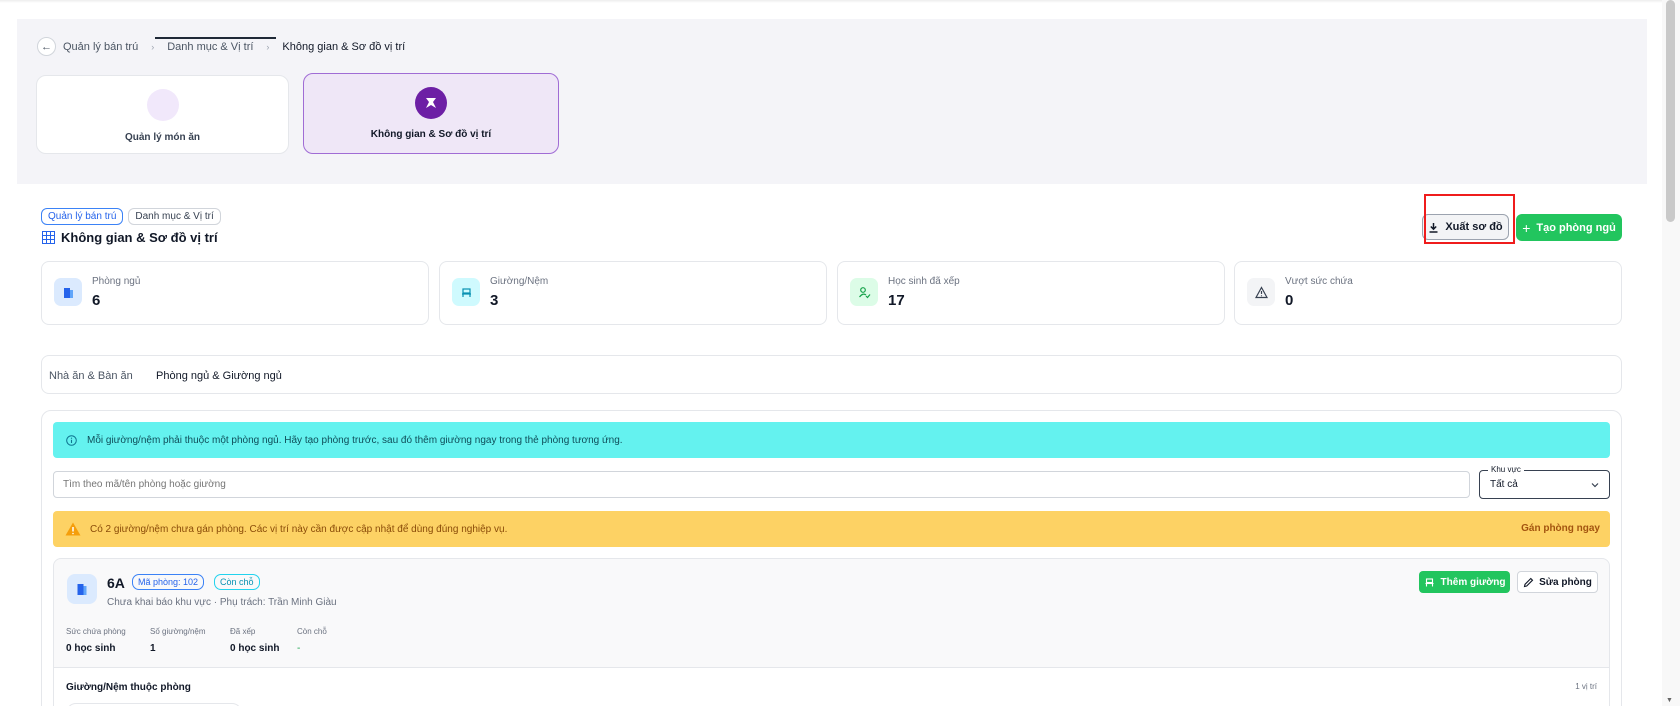 The height and width of the screenshot is (706, 1680). Describe the element at coordinates (48, 237) in the screenshot. I see `grid-icon` at that location.